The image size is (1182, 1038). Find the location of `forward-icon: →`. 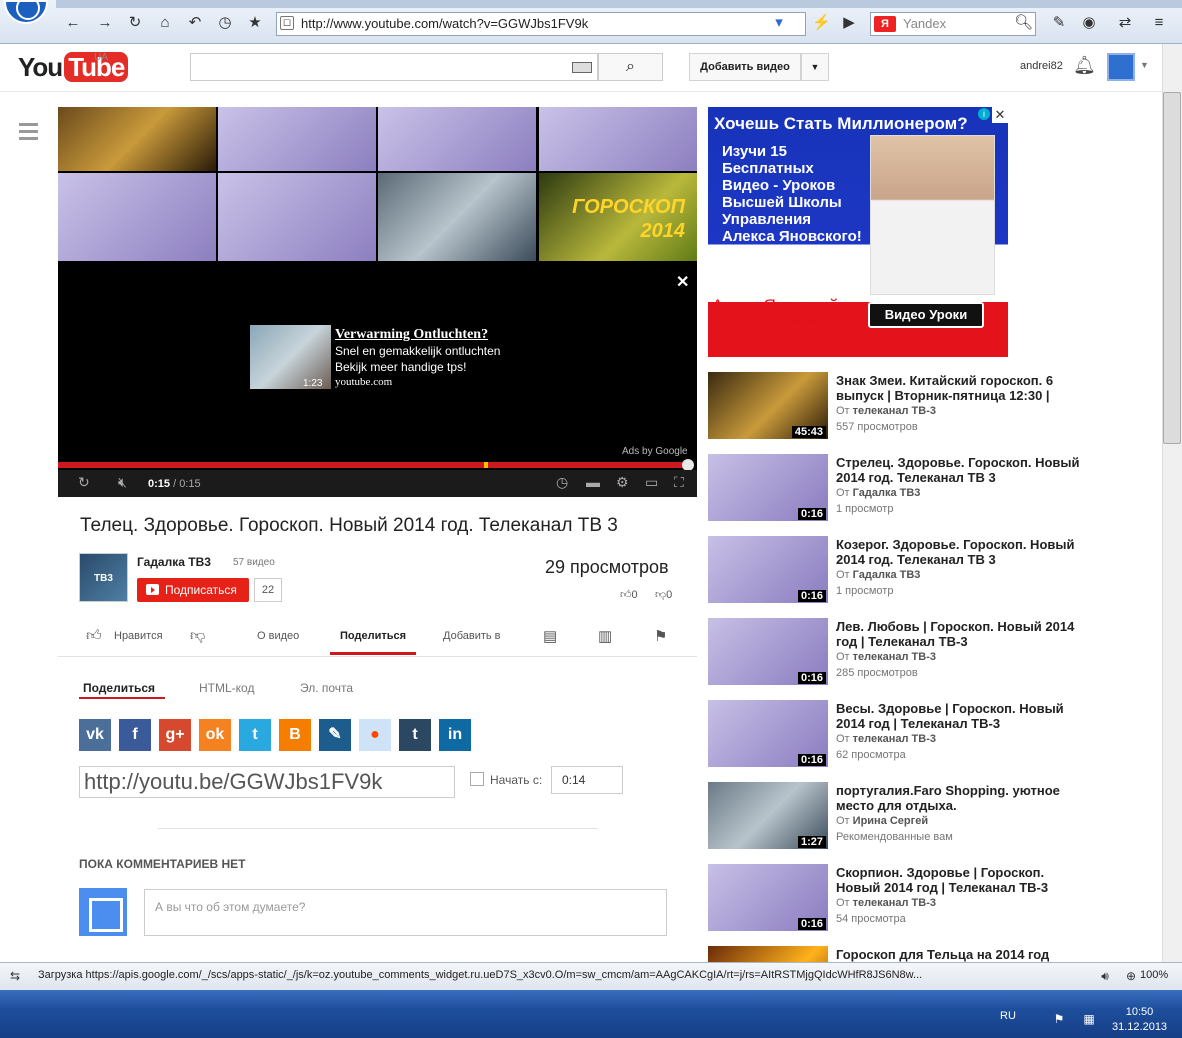

forward-icon: → is located at coordinates (105, 23).